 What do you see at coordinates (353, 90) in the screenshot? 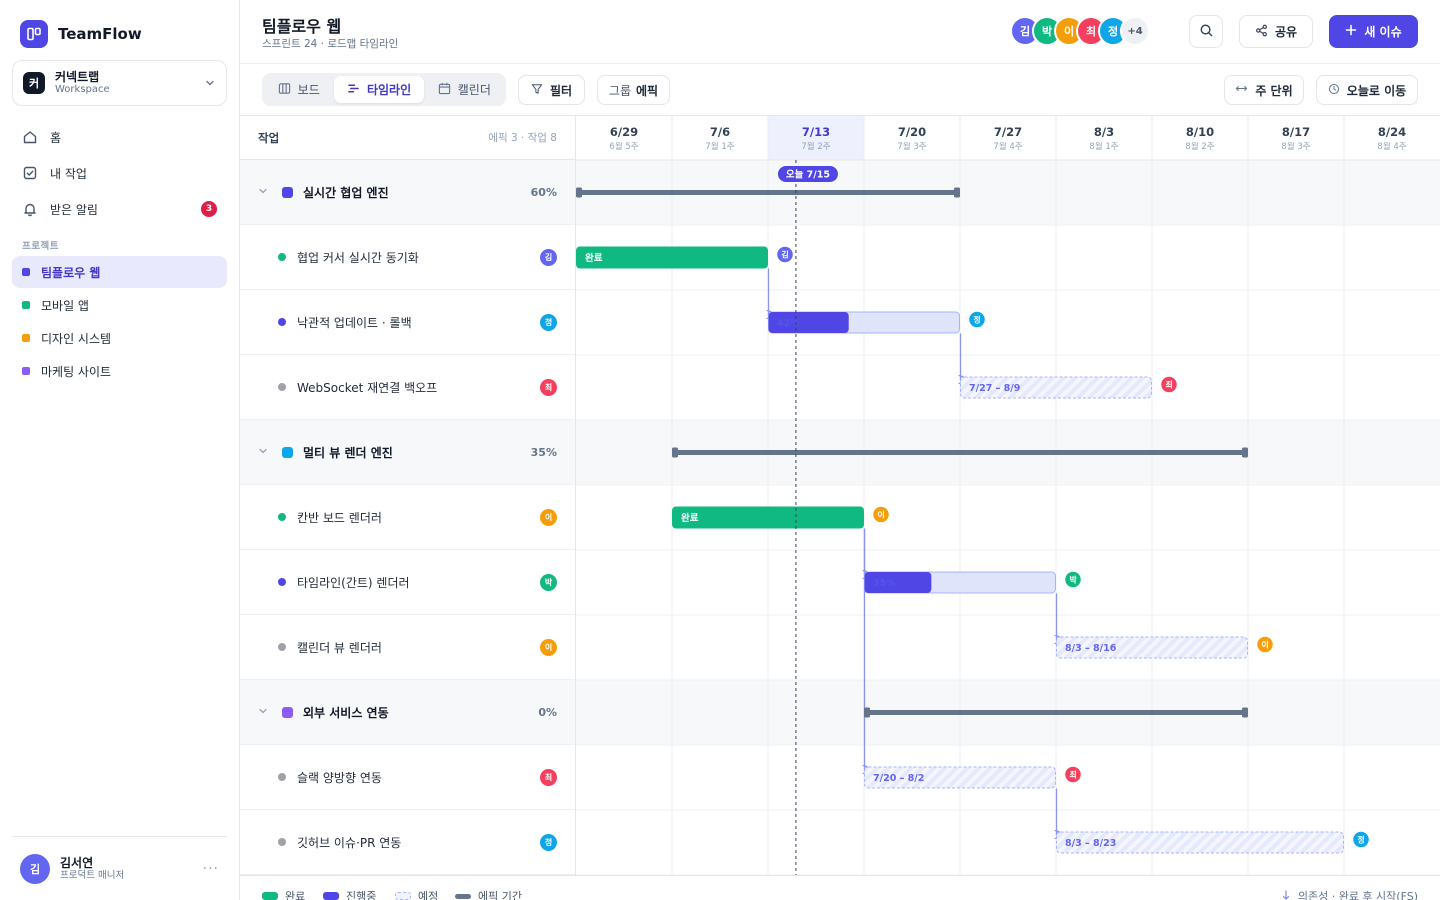
I see `timeline-icon` at bounding box center [353, 90].